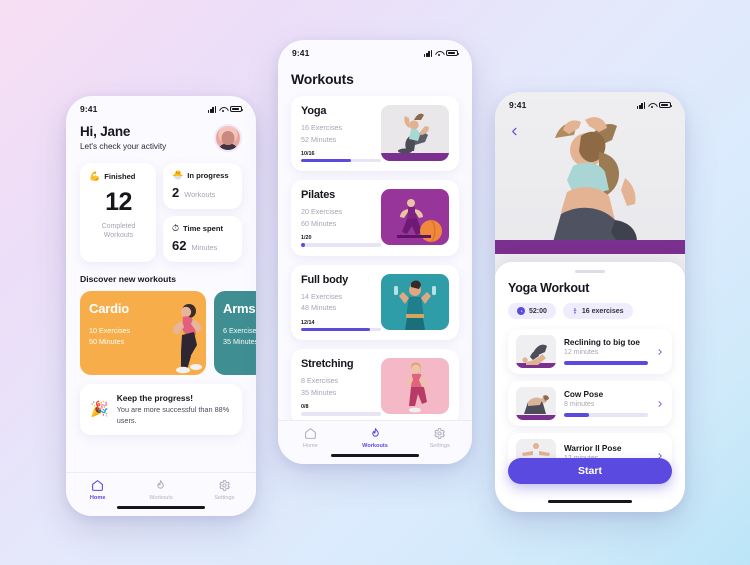 This screenshot has height=565, width=750. I want to click on workout-meta: 16 Exercises 52 Minutes, so click(341, 133).